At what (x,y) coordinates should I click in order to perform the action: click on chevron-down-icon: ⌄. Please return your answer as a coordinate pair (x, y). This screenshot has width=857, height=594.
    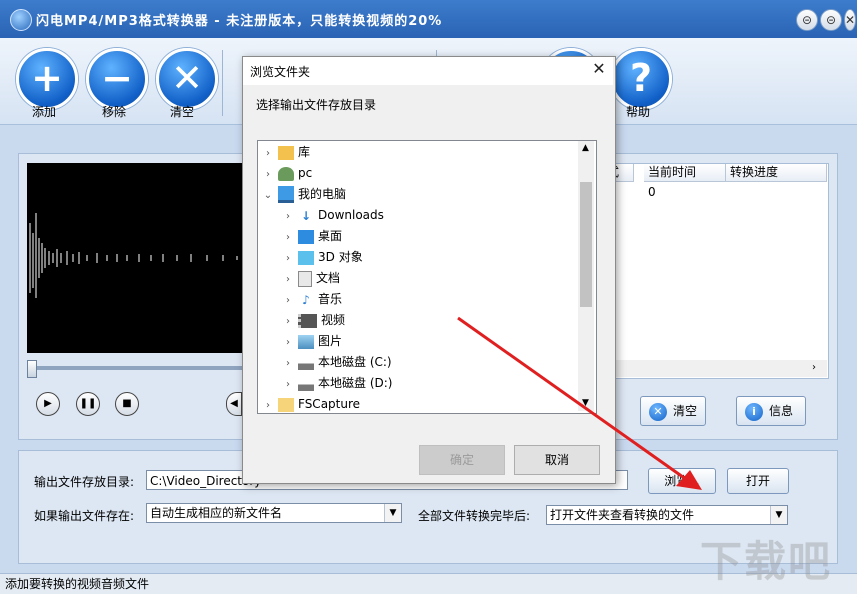
    Looking at the image, I should click on (268, 195).